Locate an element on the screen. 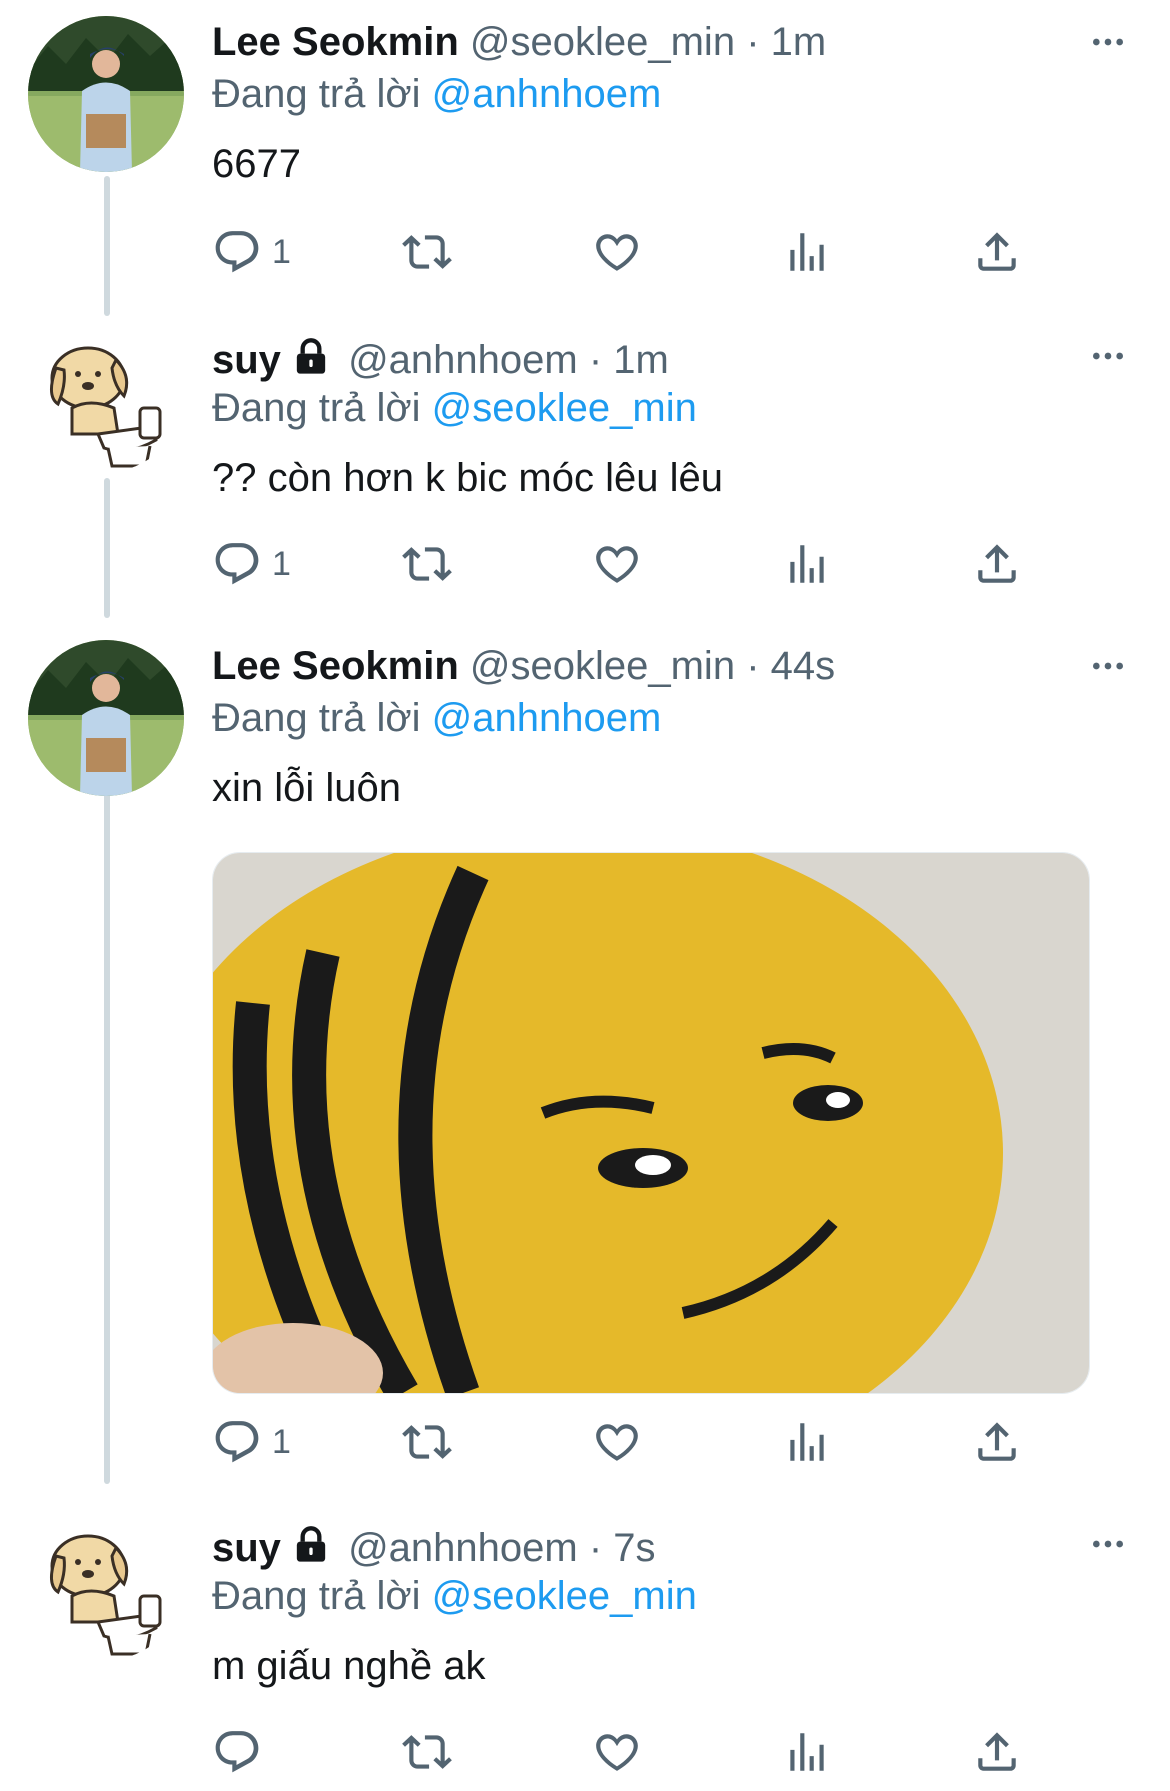 The height and width of the screenshot is (1791, 1170). tweet-header: suy @anhnhoem · 1m is located at coordinates (440, 360).